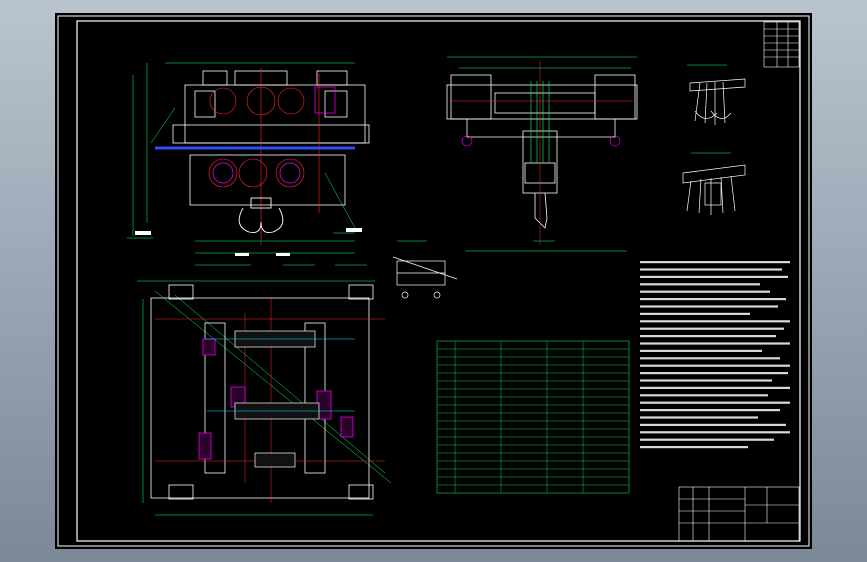 The image size is (867, 562). I want to click on side-view, so click(542, 154).